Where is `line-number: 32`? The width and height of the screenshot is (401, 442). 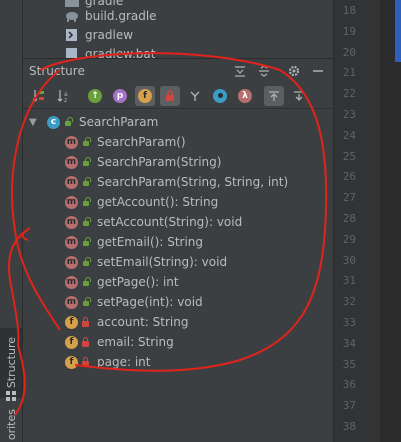
line-number: 32 is located at coordinates (349, 302).